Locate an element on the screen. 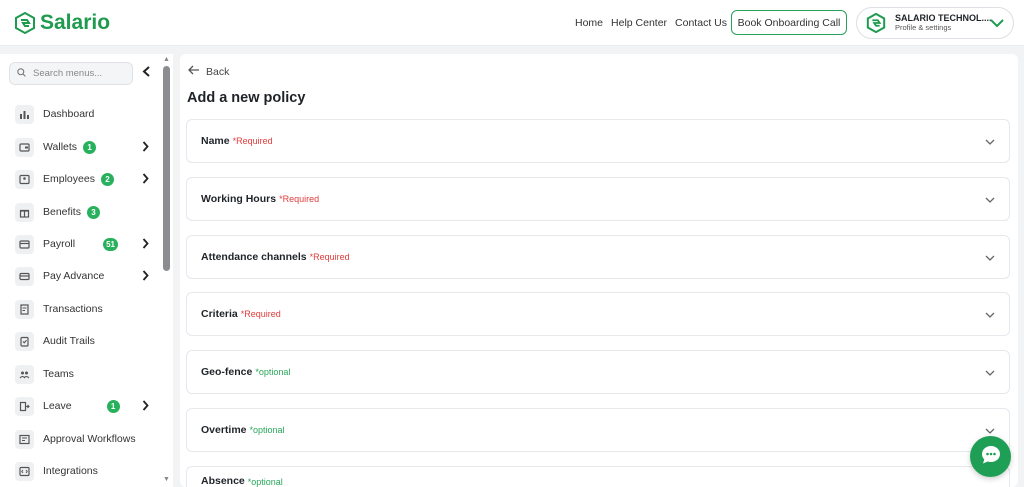 This screenshot has height=487, width=1024. employee-icon is located at coordinates (24, 179).